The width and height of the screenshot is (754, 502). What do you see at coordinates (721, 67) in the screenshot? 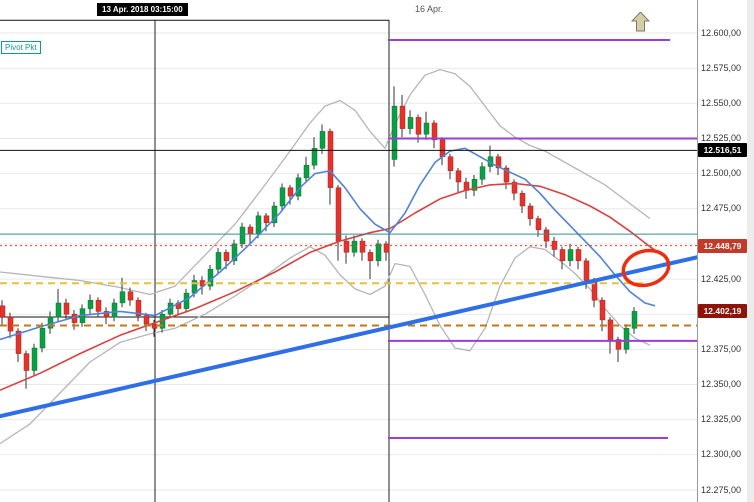
I see `price-tick-label: 12.575,00` at bounding box center [721, 67].